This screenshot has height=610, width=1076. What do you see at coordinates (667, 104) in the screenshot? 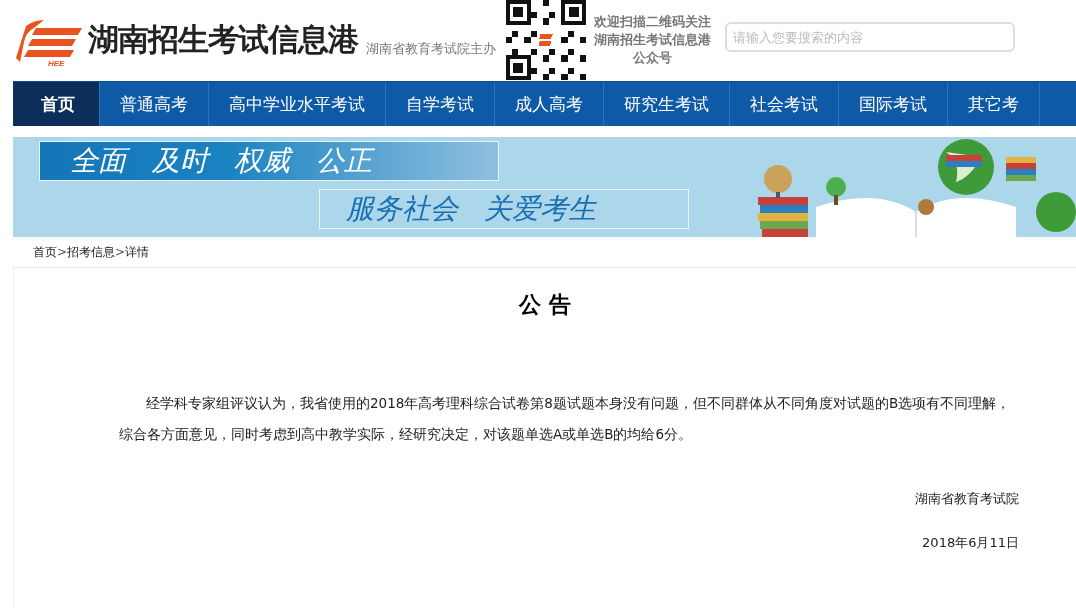
I see `nav-tab: 研究生考试` at bounding box center [667, 104].